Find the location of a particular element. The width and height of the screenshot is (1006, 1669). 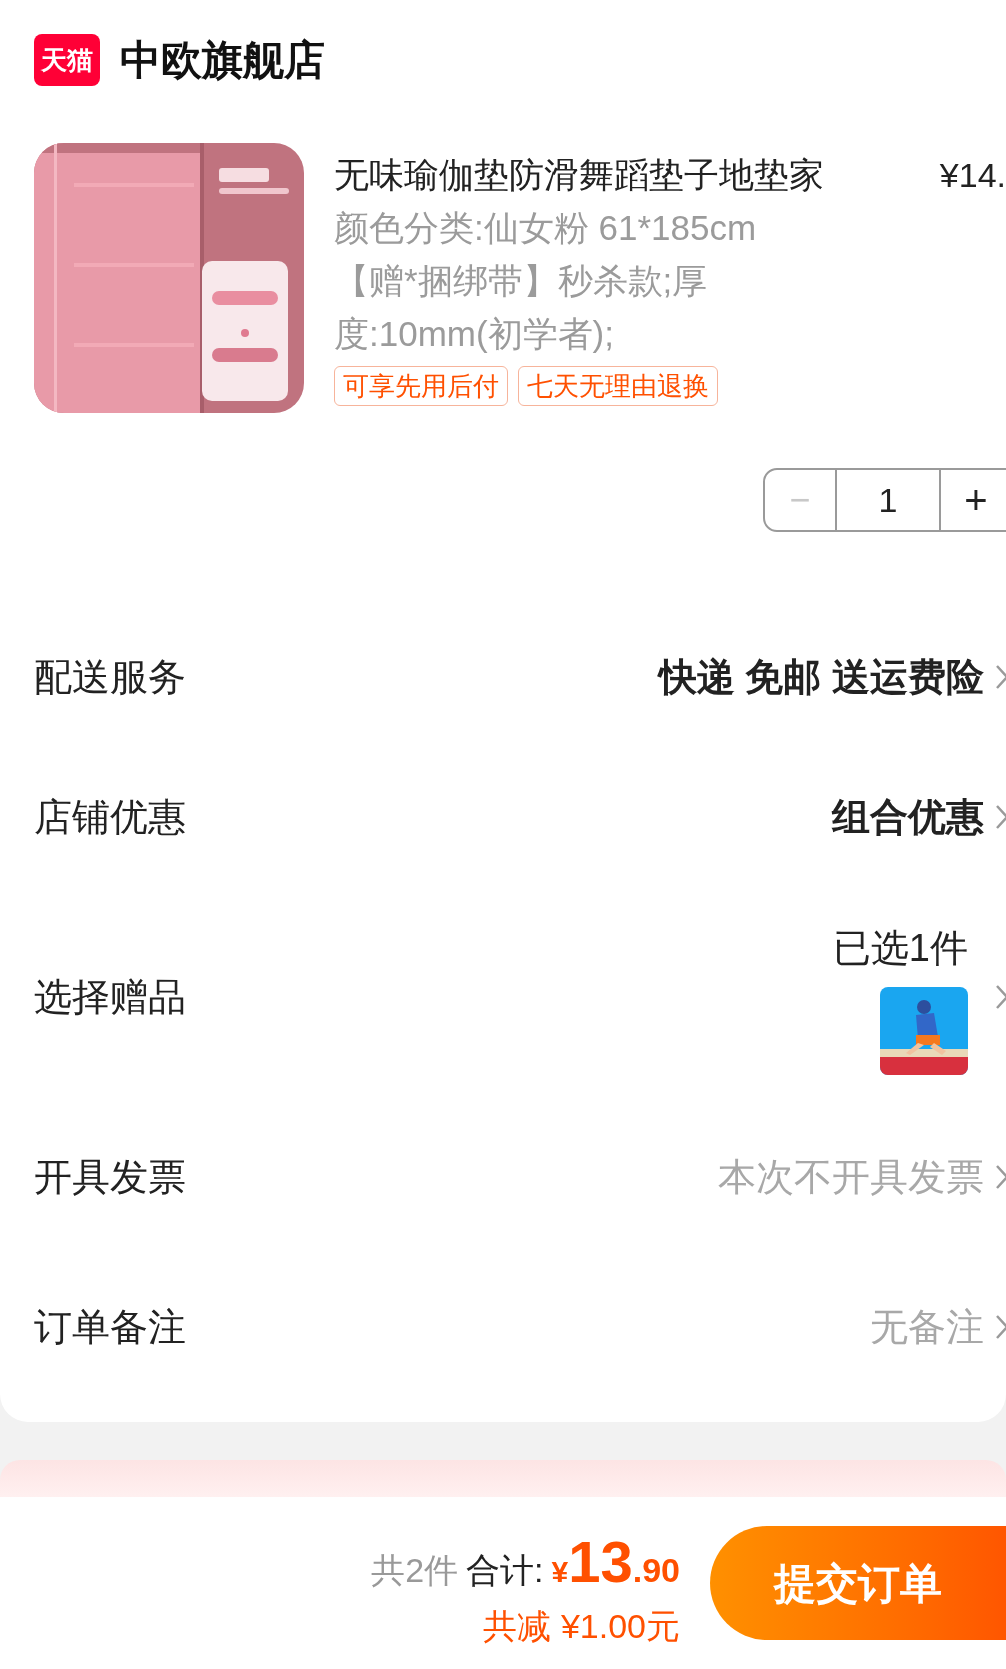

row-value: 快递 免邮 送运费险 is located at coordinates (821, 677).